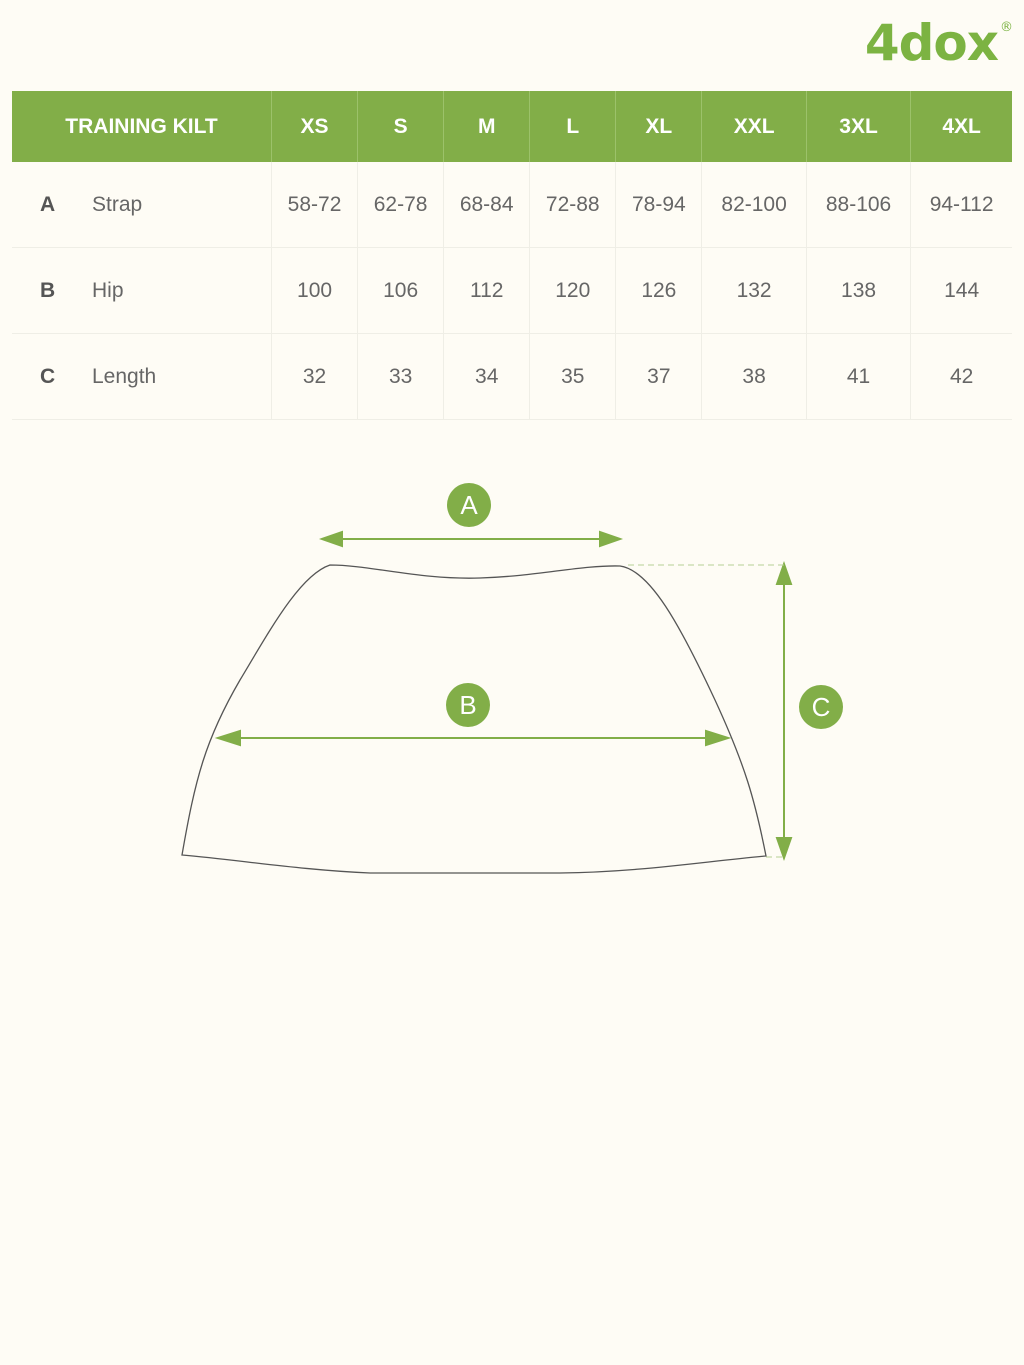  I want to click on size-value: 94-112, so click(961, 205).